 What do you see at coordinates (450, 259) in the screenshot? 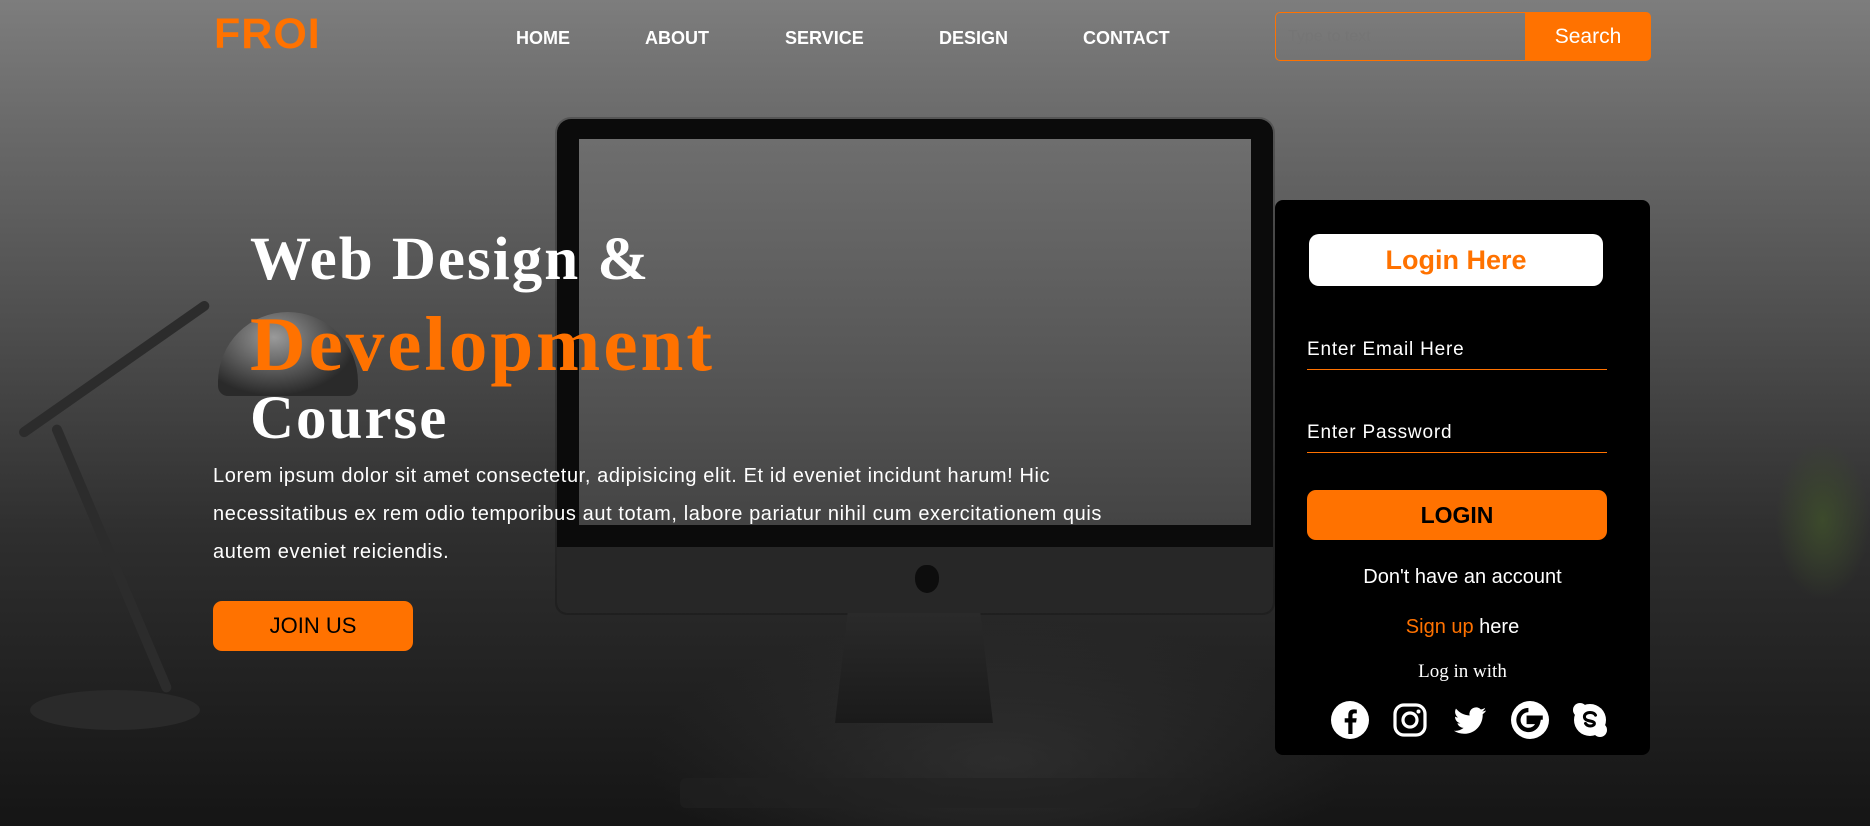
I see `hero-title-line1: Web Design &` at bounding box center [450, 259].